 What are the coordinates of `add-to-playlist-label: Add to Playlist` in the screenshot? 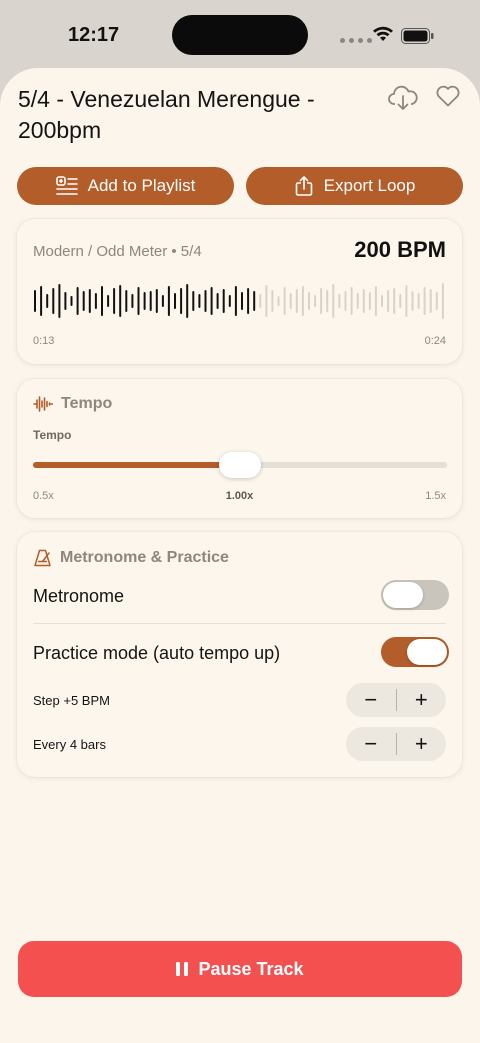 It's located at (141, 185).